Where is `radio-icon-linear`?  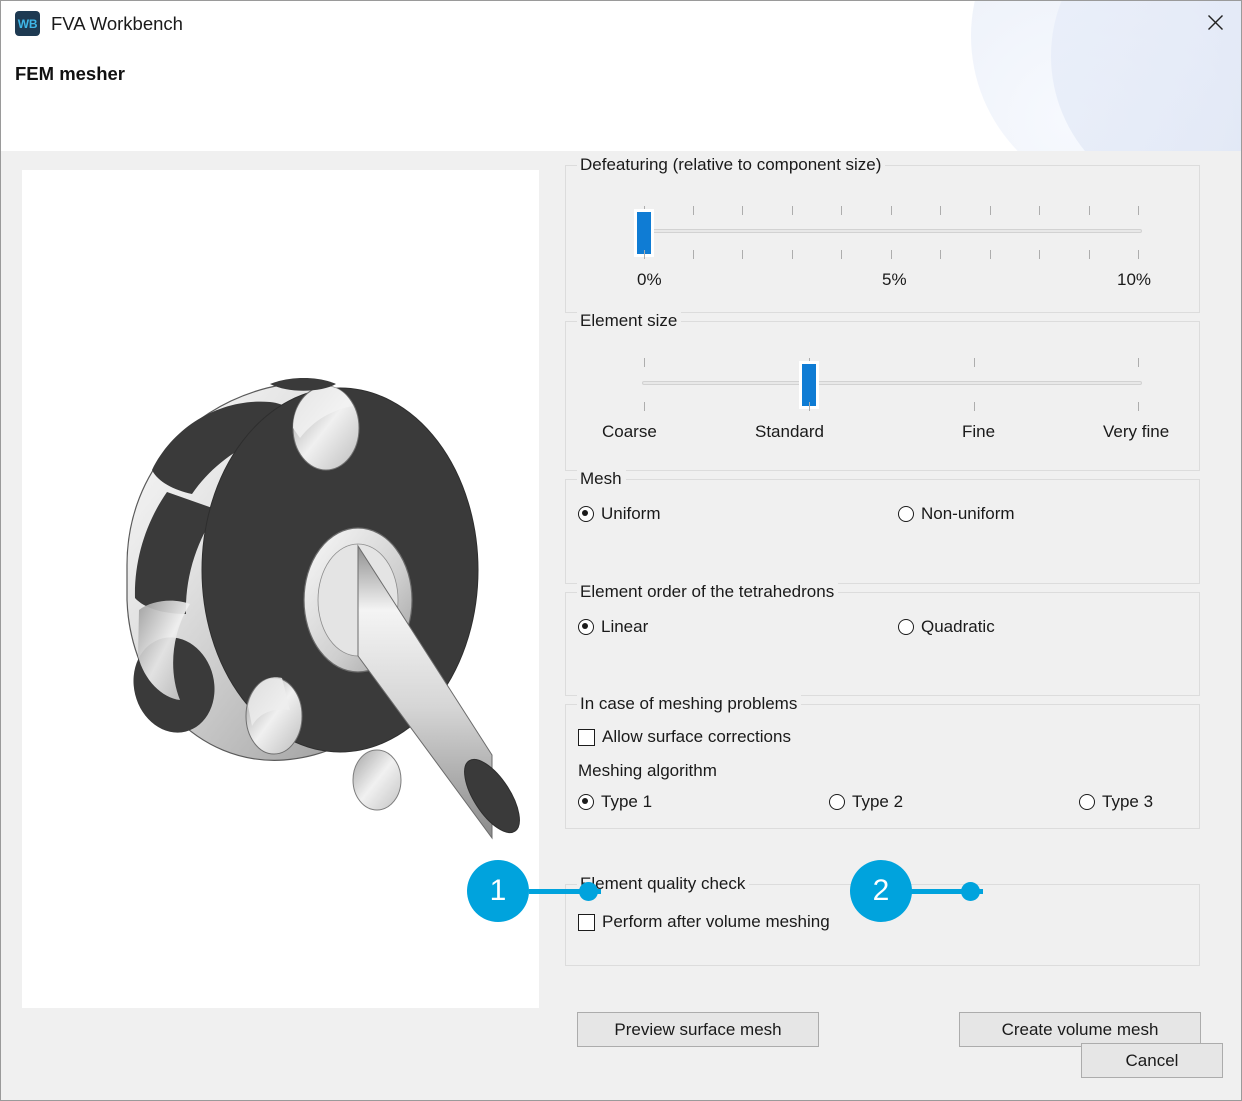
radio-icon-linear is located at coordinates (586, 627).